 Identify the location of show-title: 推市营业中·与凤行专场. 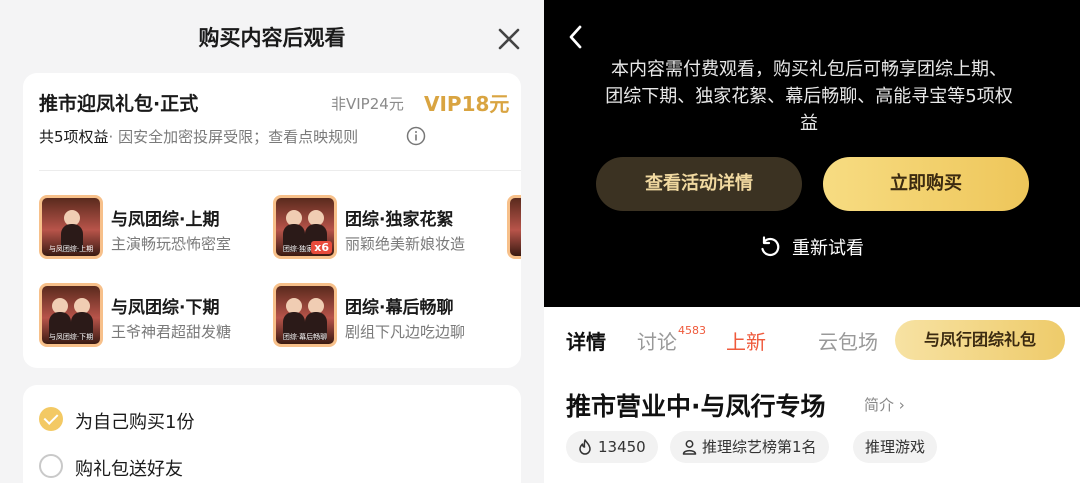
(696, 406).